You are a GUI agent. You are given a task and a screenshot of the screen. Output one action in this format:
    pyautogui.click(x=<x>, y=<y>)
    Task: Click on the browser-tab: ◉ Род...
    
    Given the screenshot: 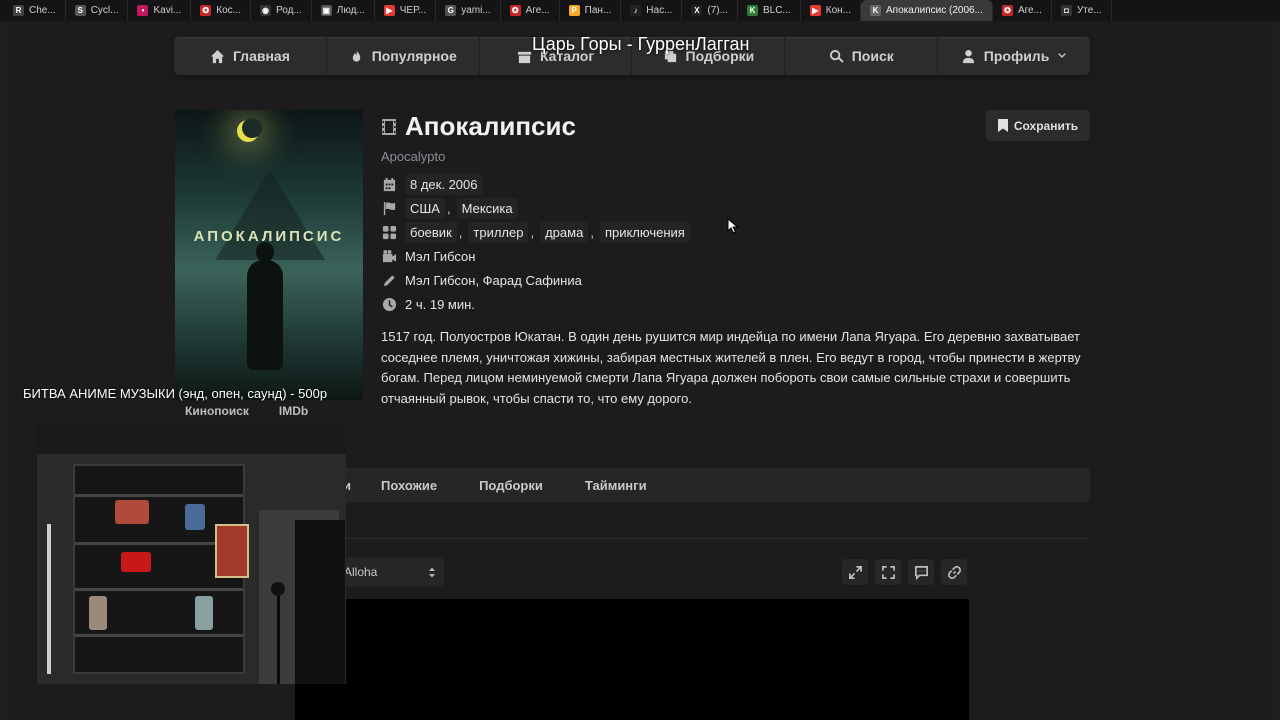 What is the action you would take?
    pyautogui.click(x=281, y=10)
    